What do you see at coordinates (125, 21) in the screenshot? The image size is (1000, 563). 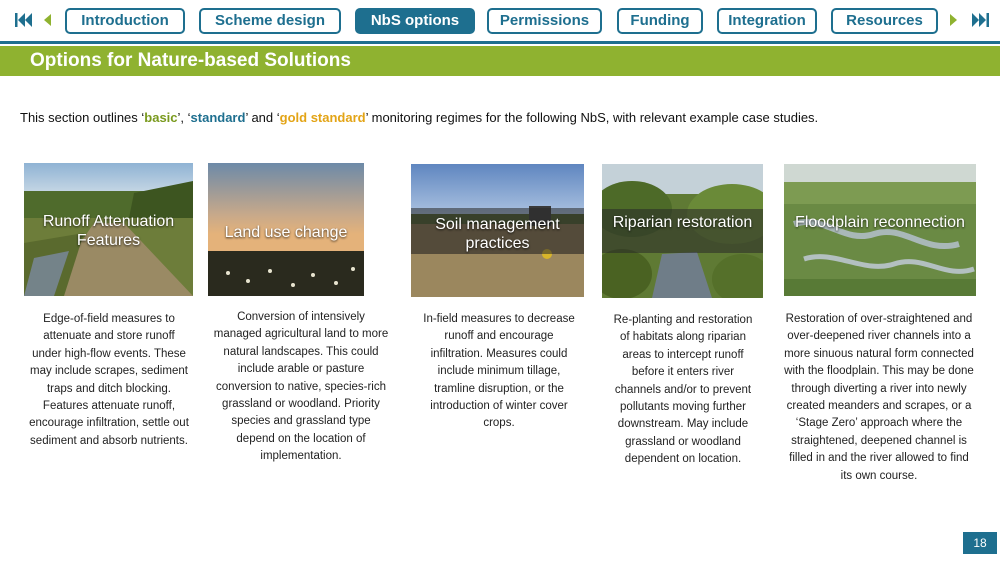 I see `tab-introduction: Introduction` at bounding box center [125, 21].